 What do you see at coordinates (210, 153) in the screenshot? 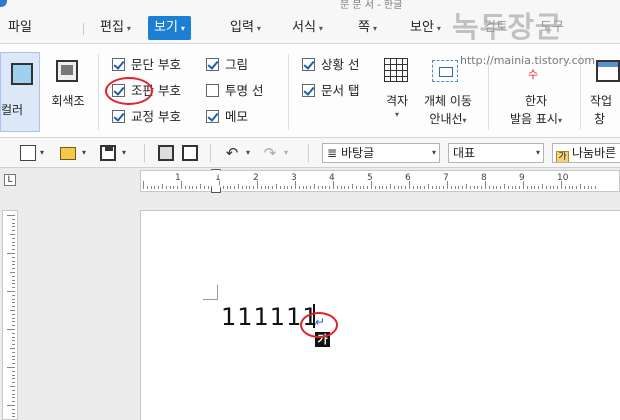
I see `toolbar-separator` at bounding box center [210, 153].